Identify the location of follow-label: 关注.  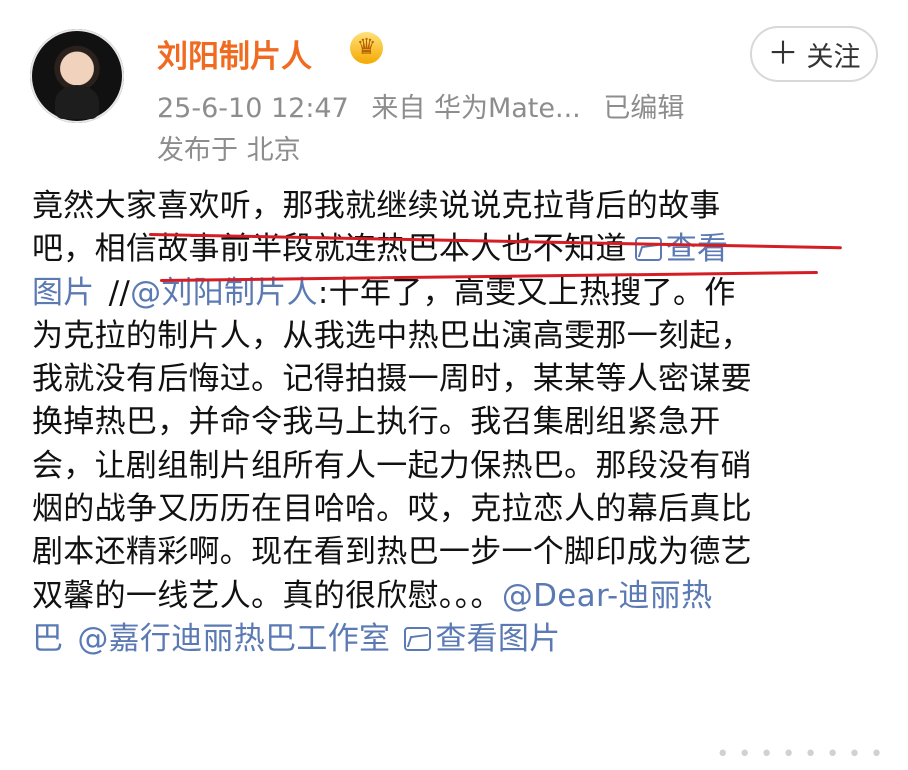
(833, 57).